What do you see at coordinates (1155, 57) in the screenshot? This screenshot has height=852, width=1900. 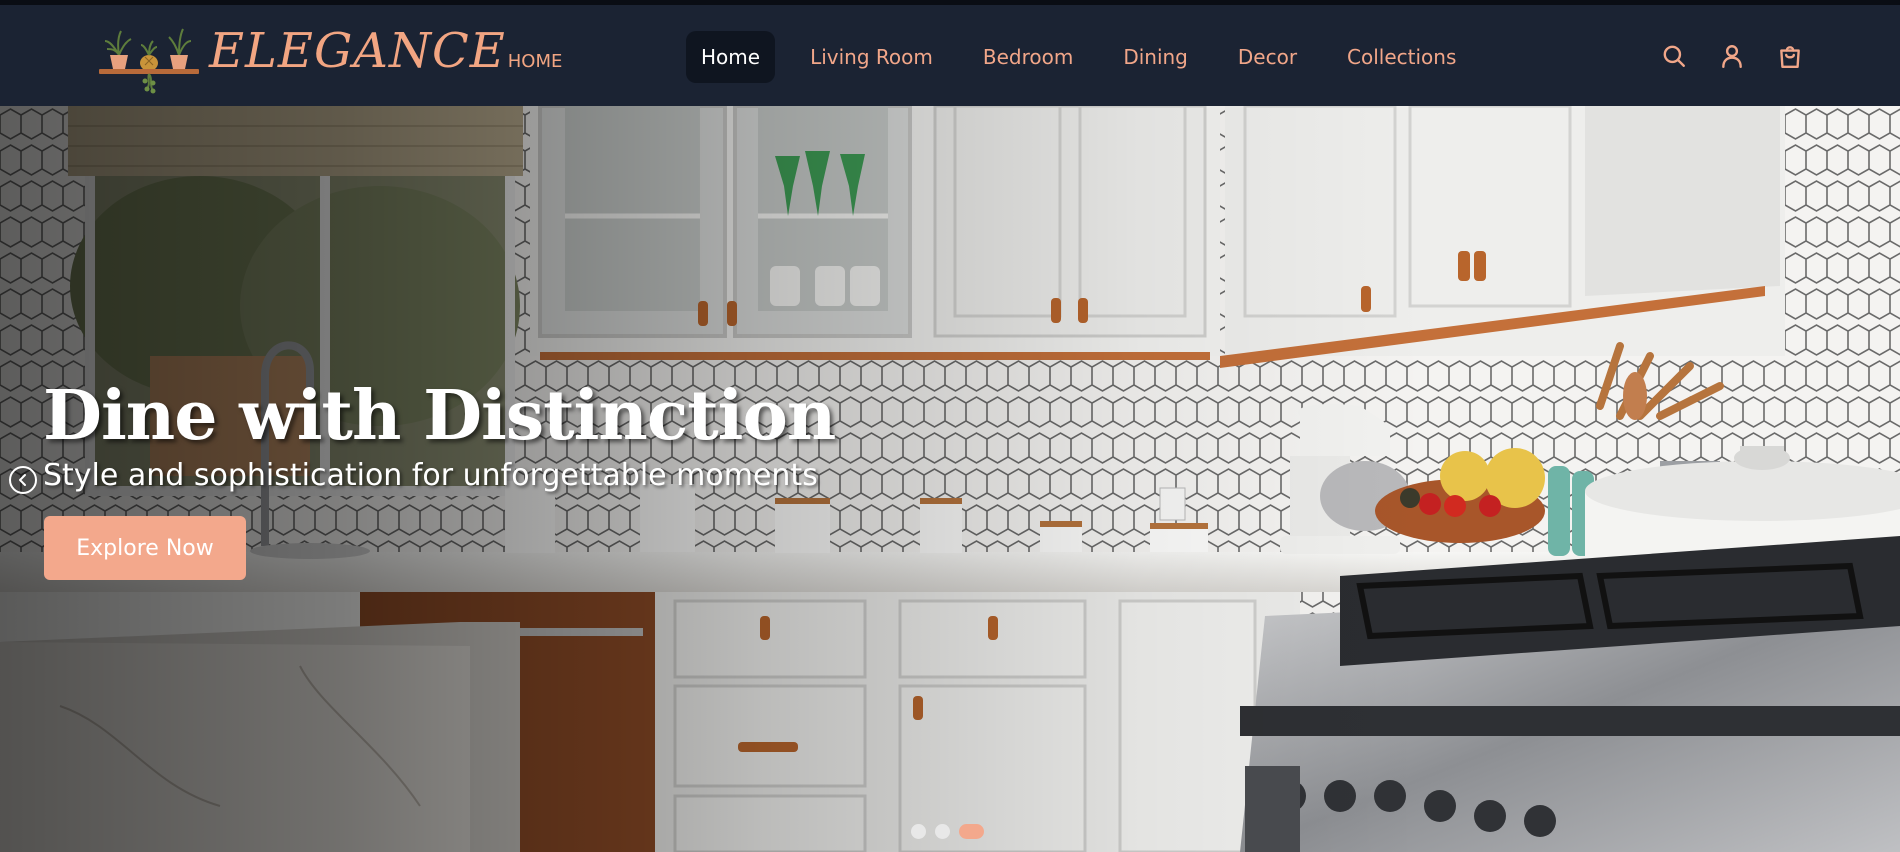 I see `nav-dining: Dining` at bounding box center [1155, 57].